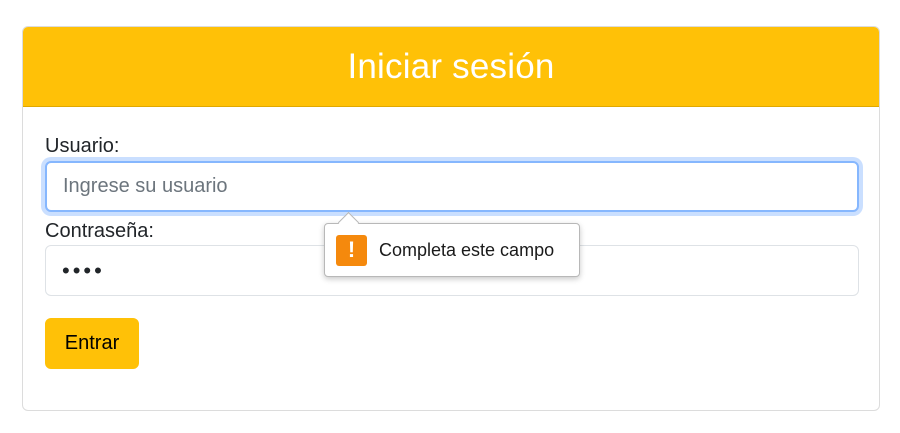 Image resolution: width=900 pixels, height=433 pixels. What do you see at coordinates (92, 343) in the screenshot?
I see `submit-button: Entrar` at bounding box center [92, 343].